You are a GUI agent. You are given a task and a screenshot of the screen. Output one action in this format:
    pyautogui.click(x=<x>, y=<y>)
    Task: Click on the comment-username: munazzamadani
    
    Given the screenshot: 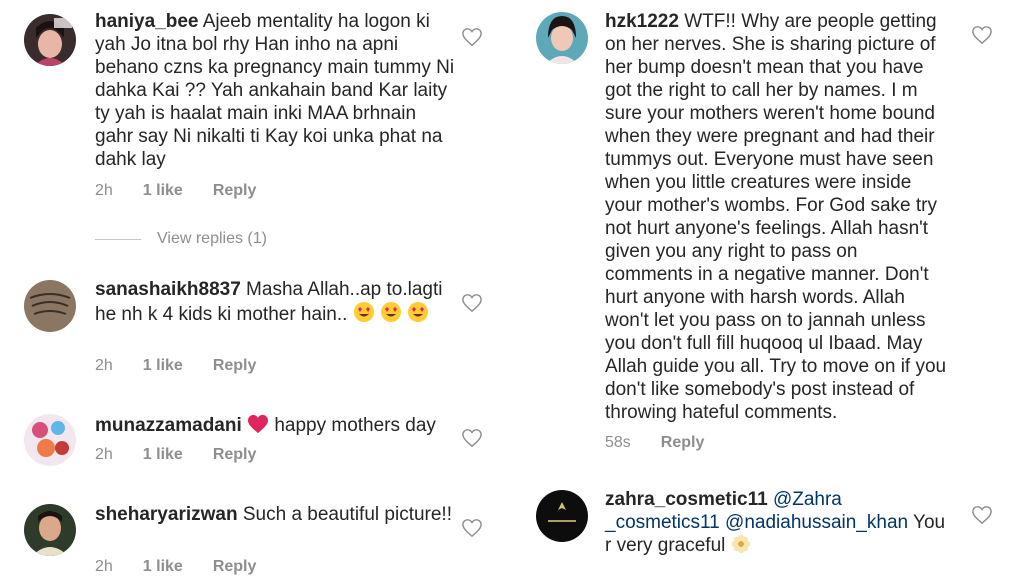 What is the action you would take?
    pyautogui.click(x=168, y=425)
    